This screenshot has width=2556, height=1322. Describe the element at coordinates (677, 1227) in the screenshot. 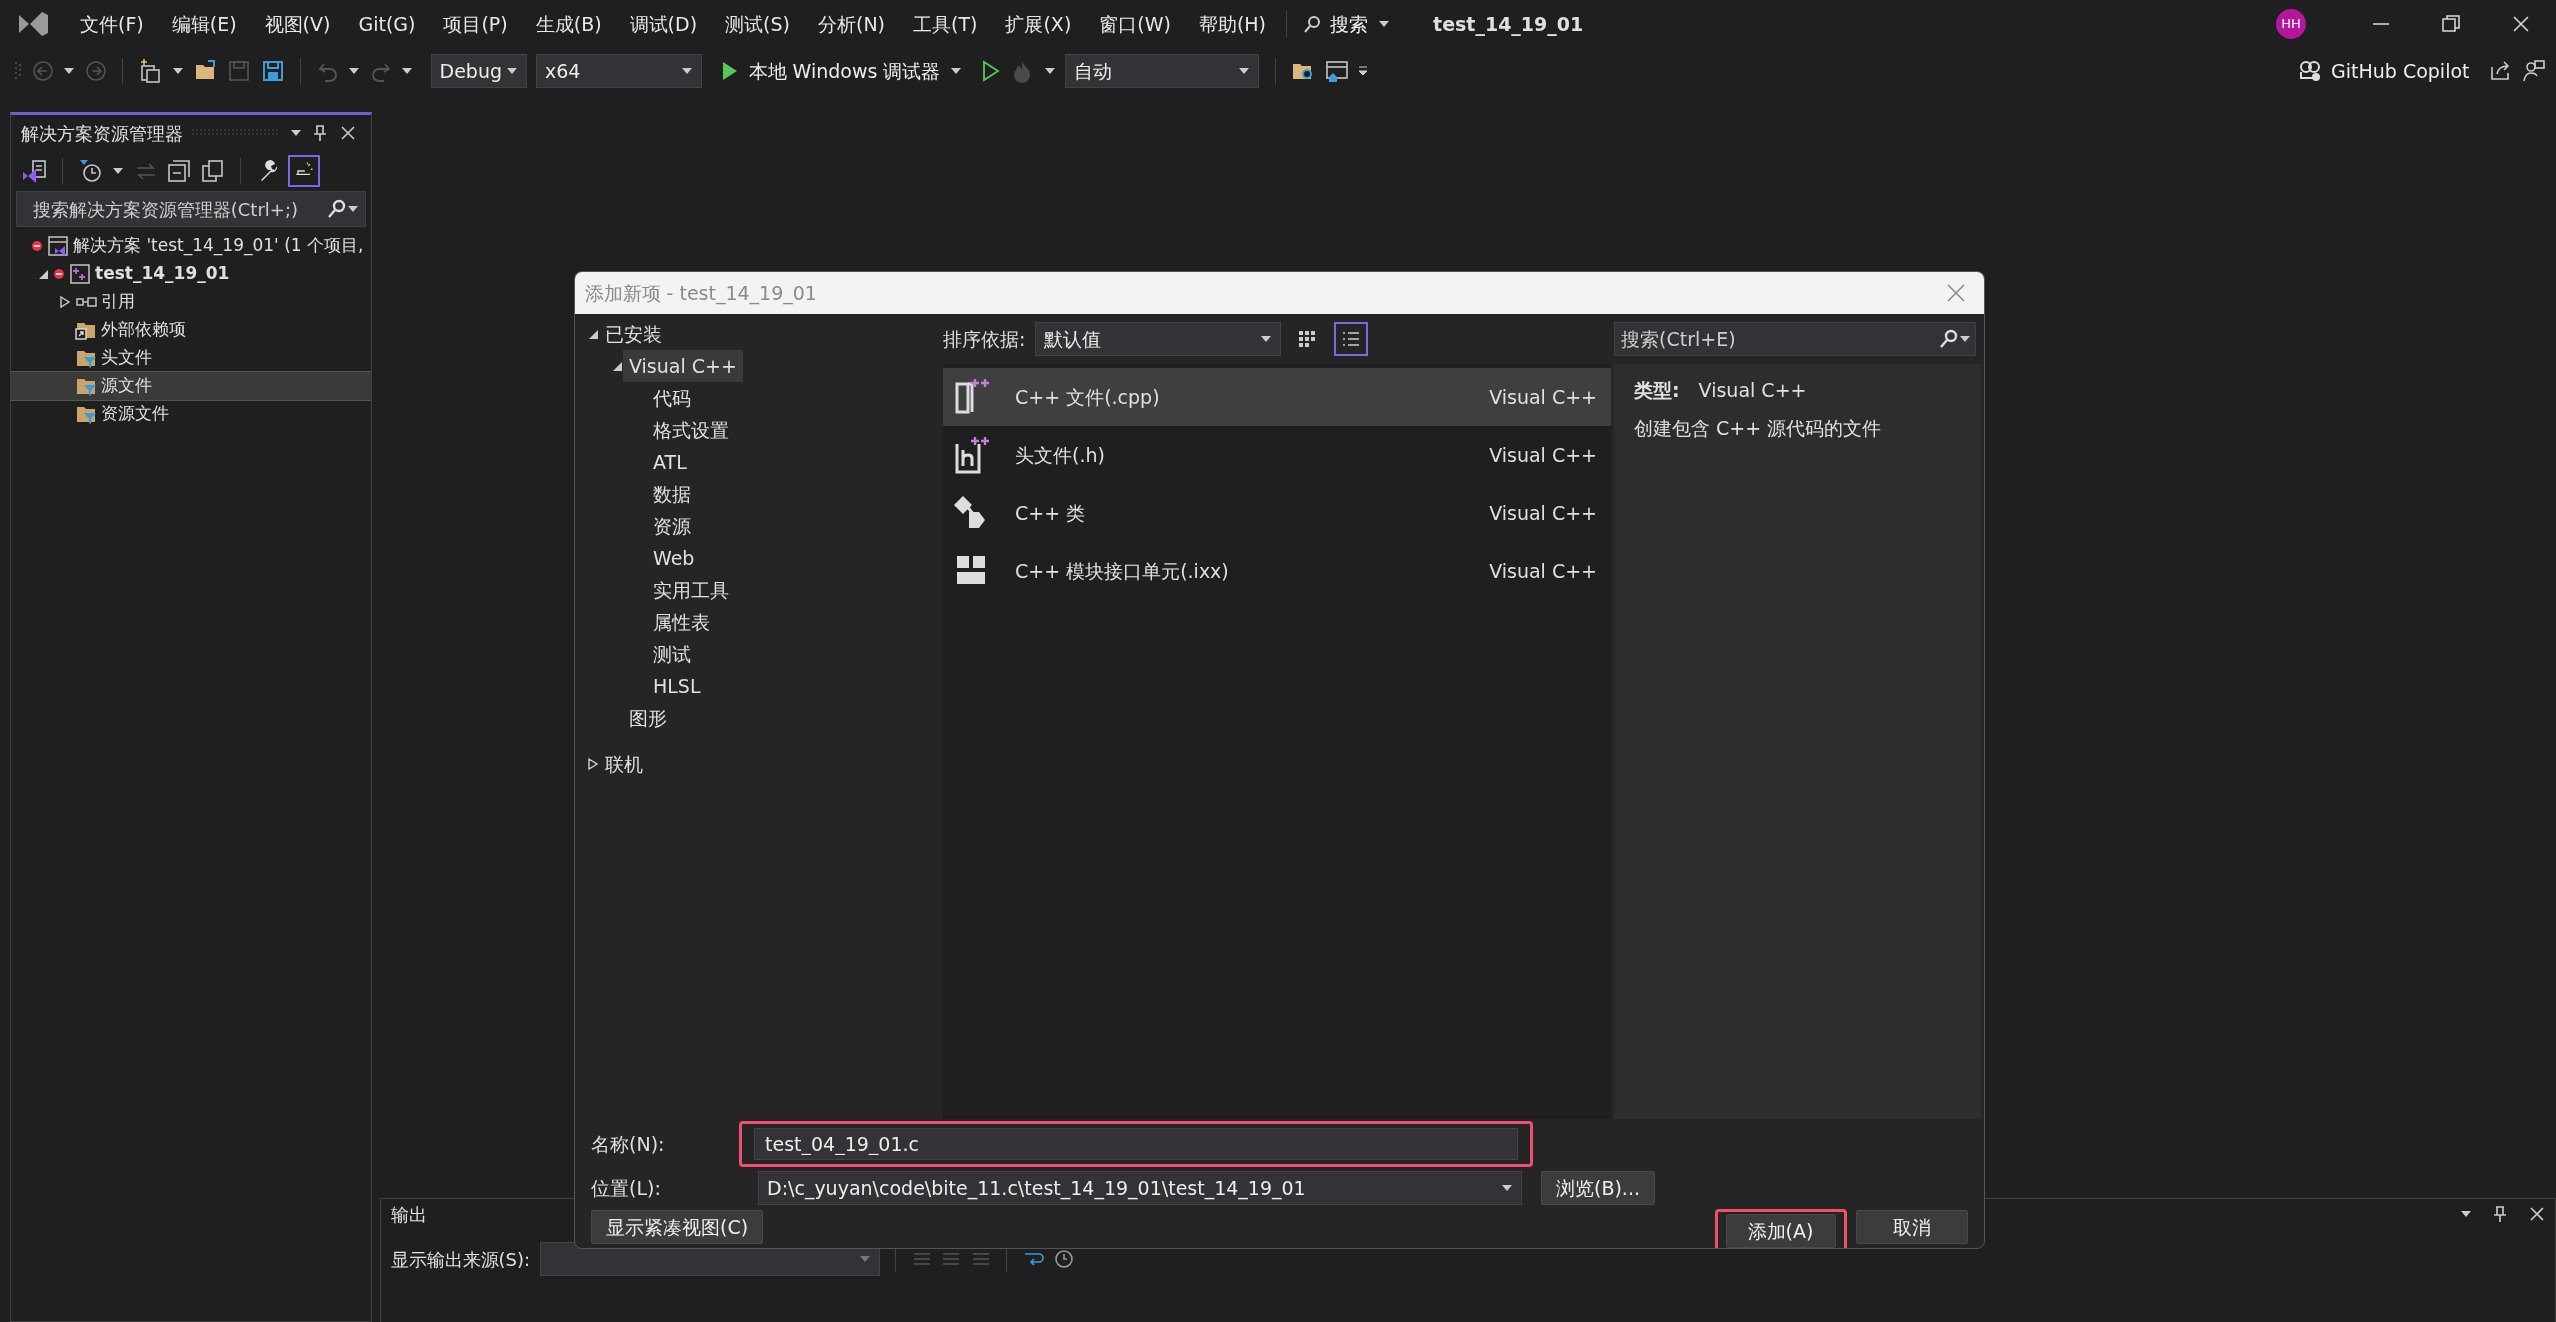

I see `compact-view-button: 显示紧凑视图(C)` at that location.